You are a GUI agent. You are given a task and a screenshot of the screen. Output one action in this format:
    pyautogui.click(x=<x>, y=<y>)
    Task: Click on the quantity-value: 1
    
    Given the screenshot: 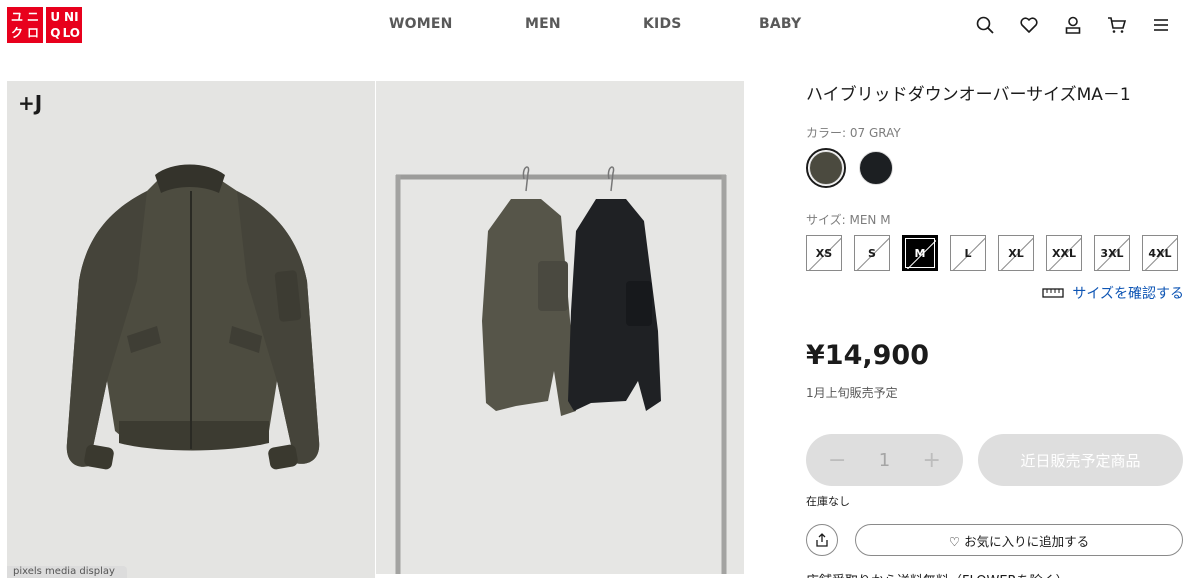 What is the action you would take?
    pyautogui.click(x=884, y=460)
    